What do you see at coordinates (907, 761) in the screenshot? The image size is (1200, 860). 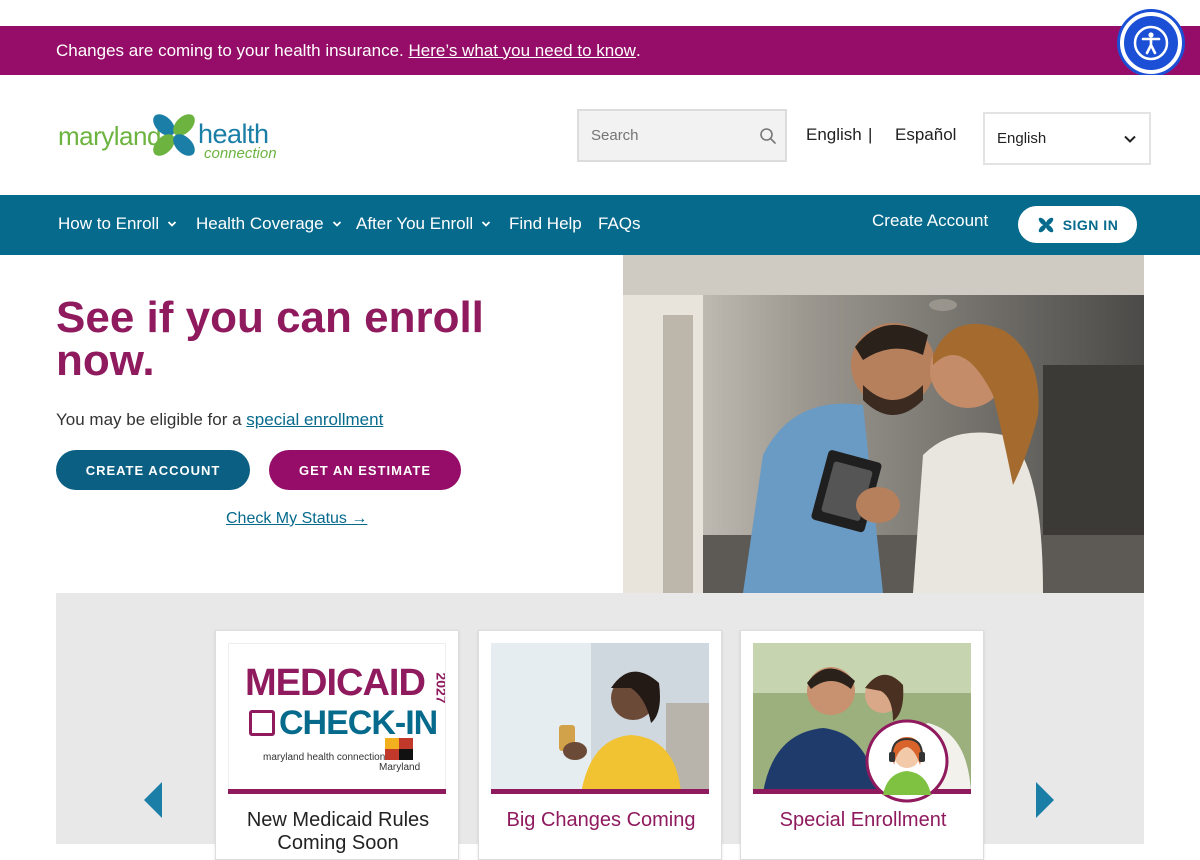 I see `support-agent-icon` at bounding box center [907, 761].